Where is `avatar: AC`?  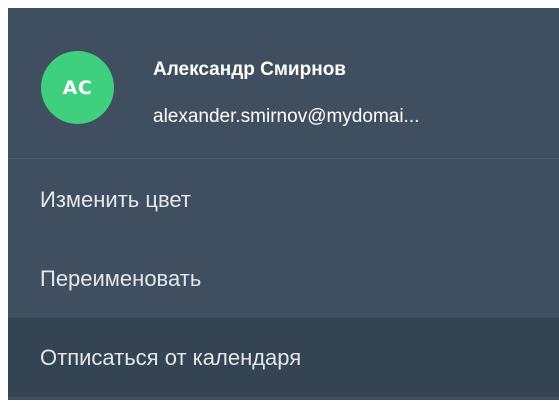
avatar: AC is located at coordinates (77, 87).